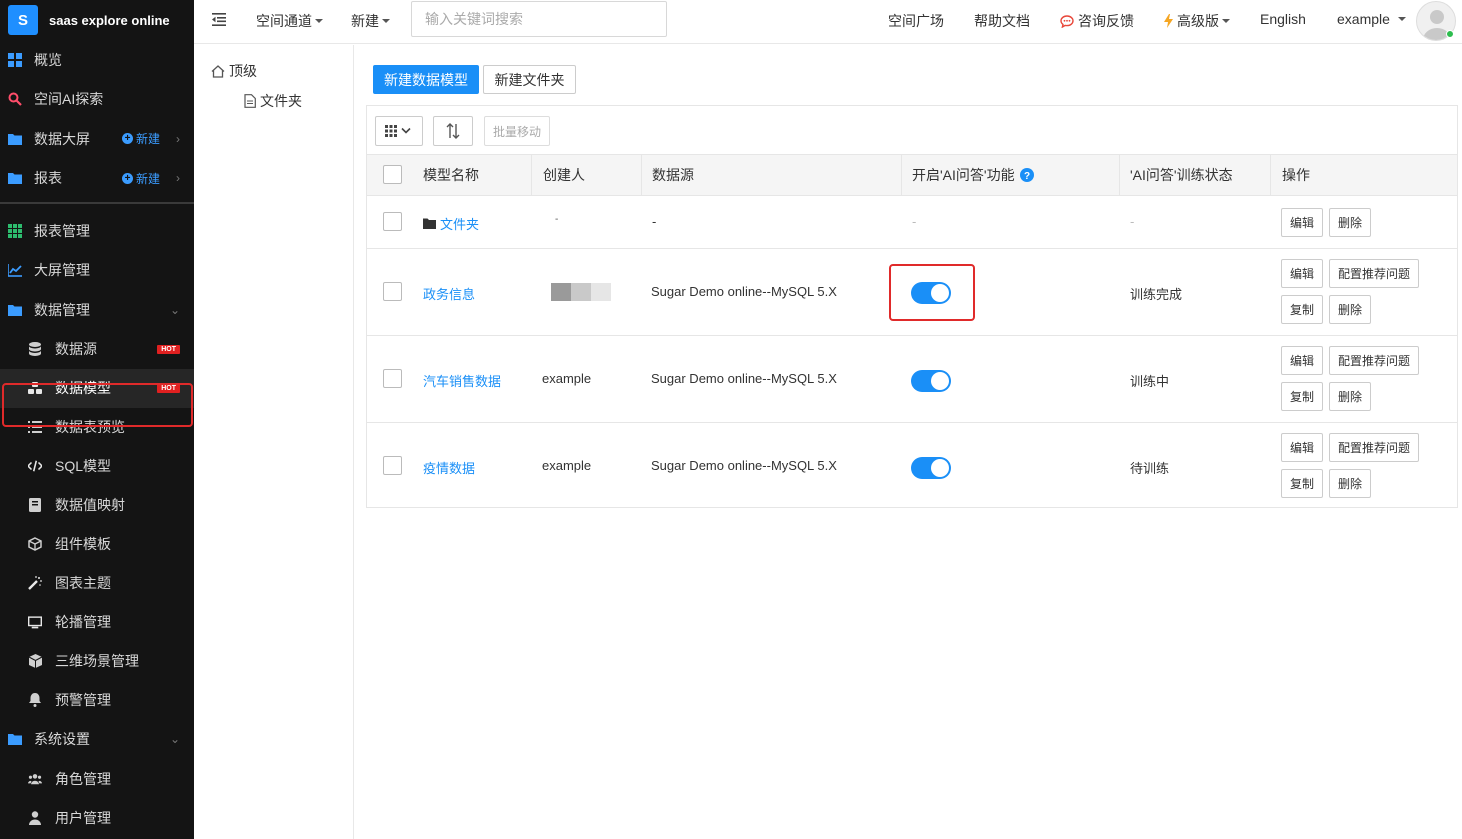 This screenshot has height=839, width=1462. Describe the element at coordinates (62, 138) in the screenshot. I see `sidebar-item-label: 数据大屏` at that location.